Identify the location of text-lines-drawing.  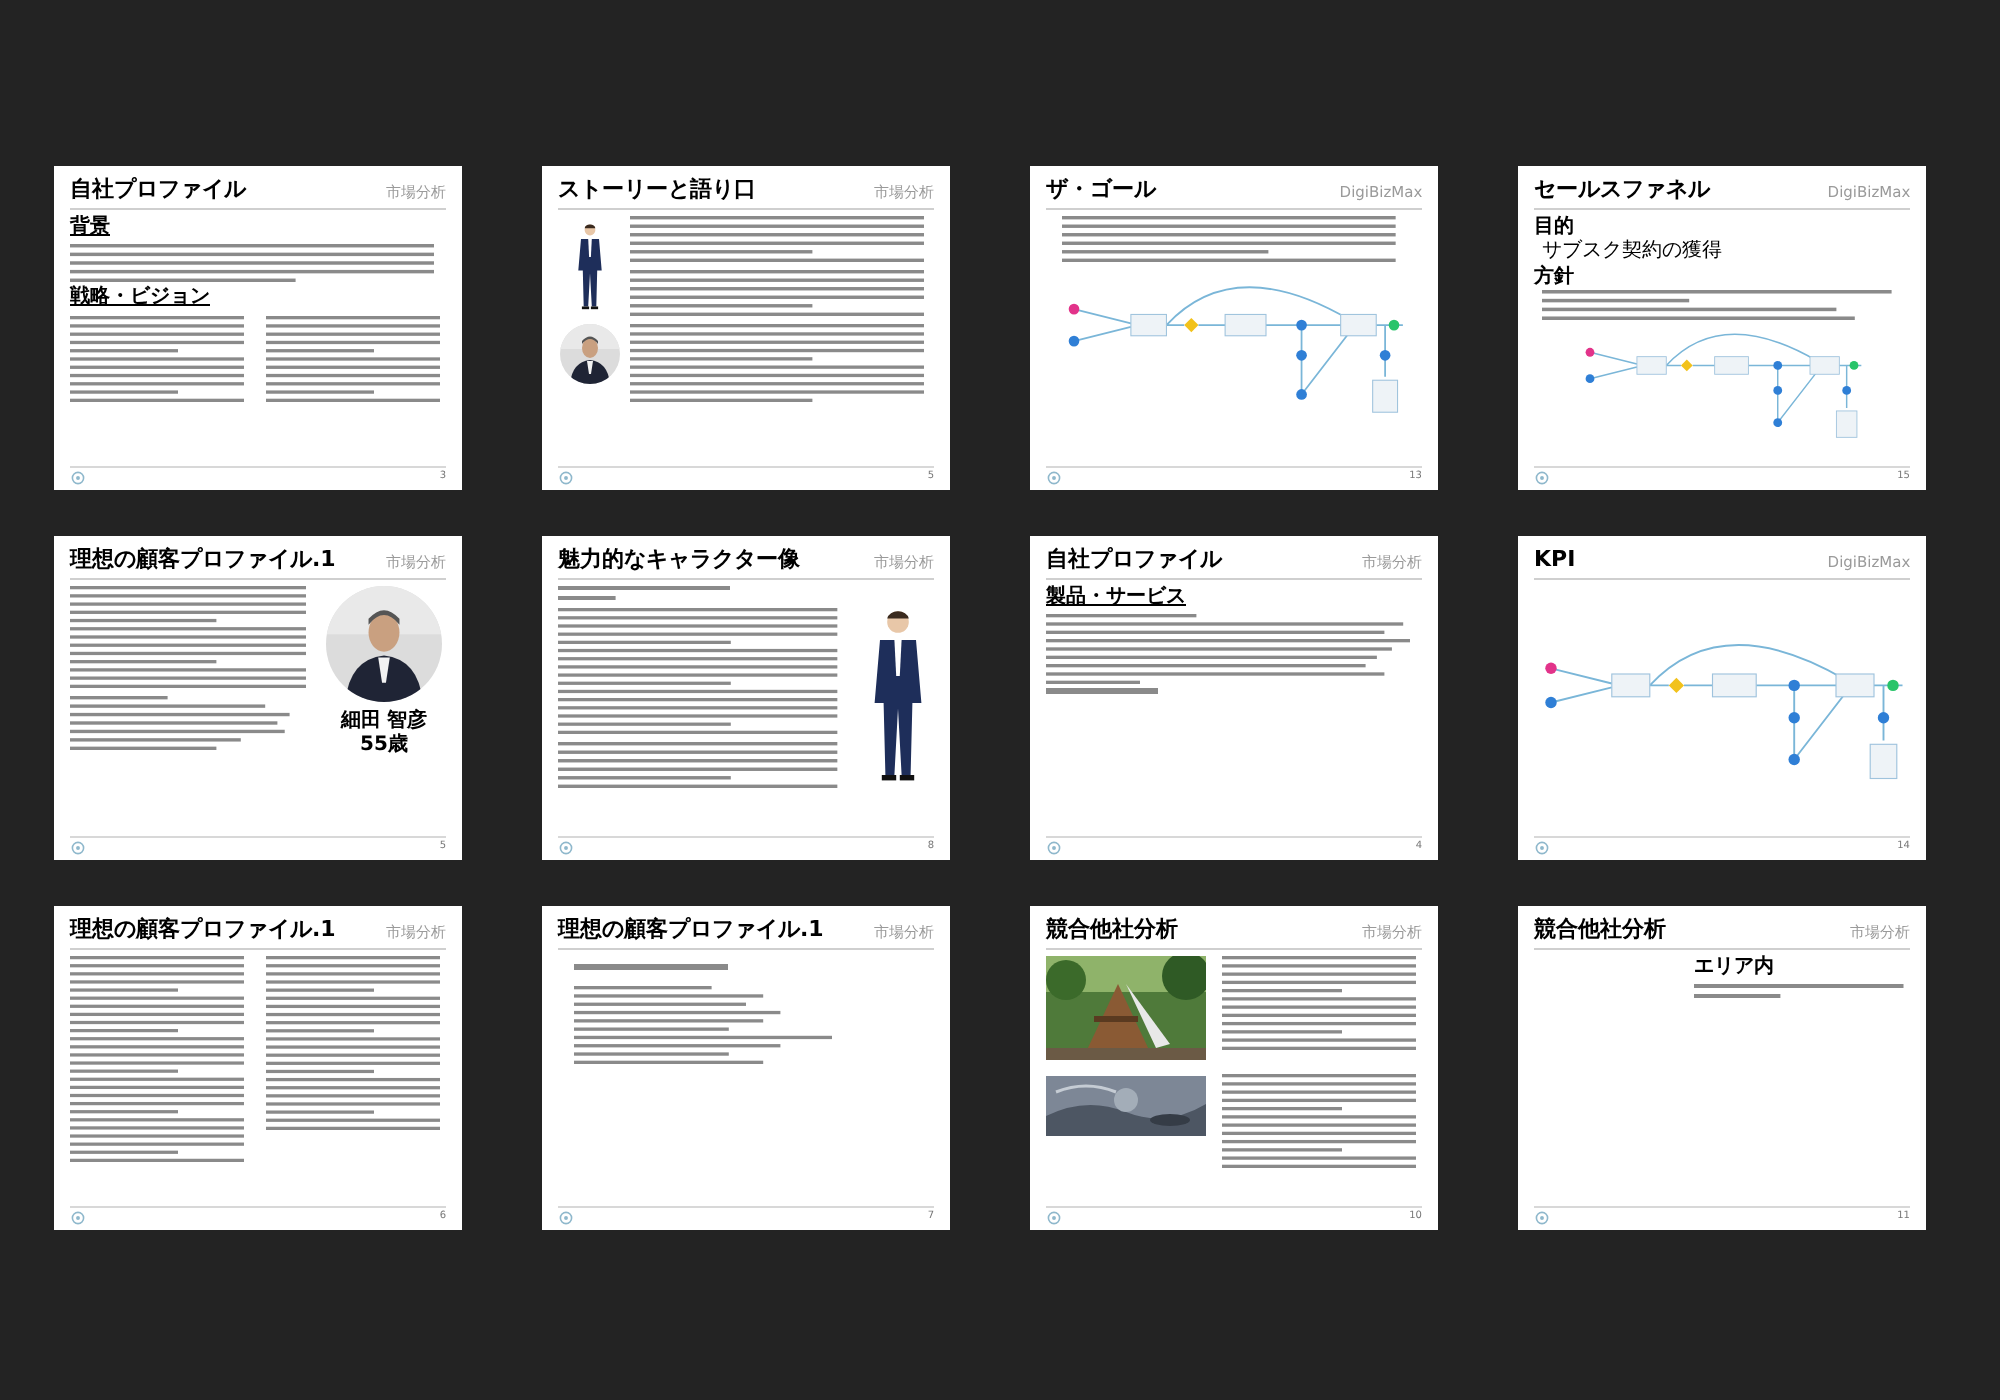
(1102, 691).